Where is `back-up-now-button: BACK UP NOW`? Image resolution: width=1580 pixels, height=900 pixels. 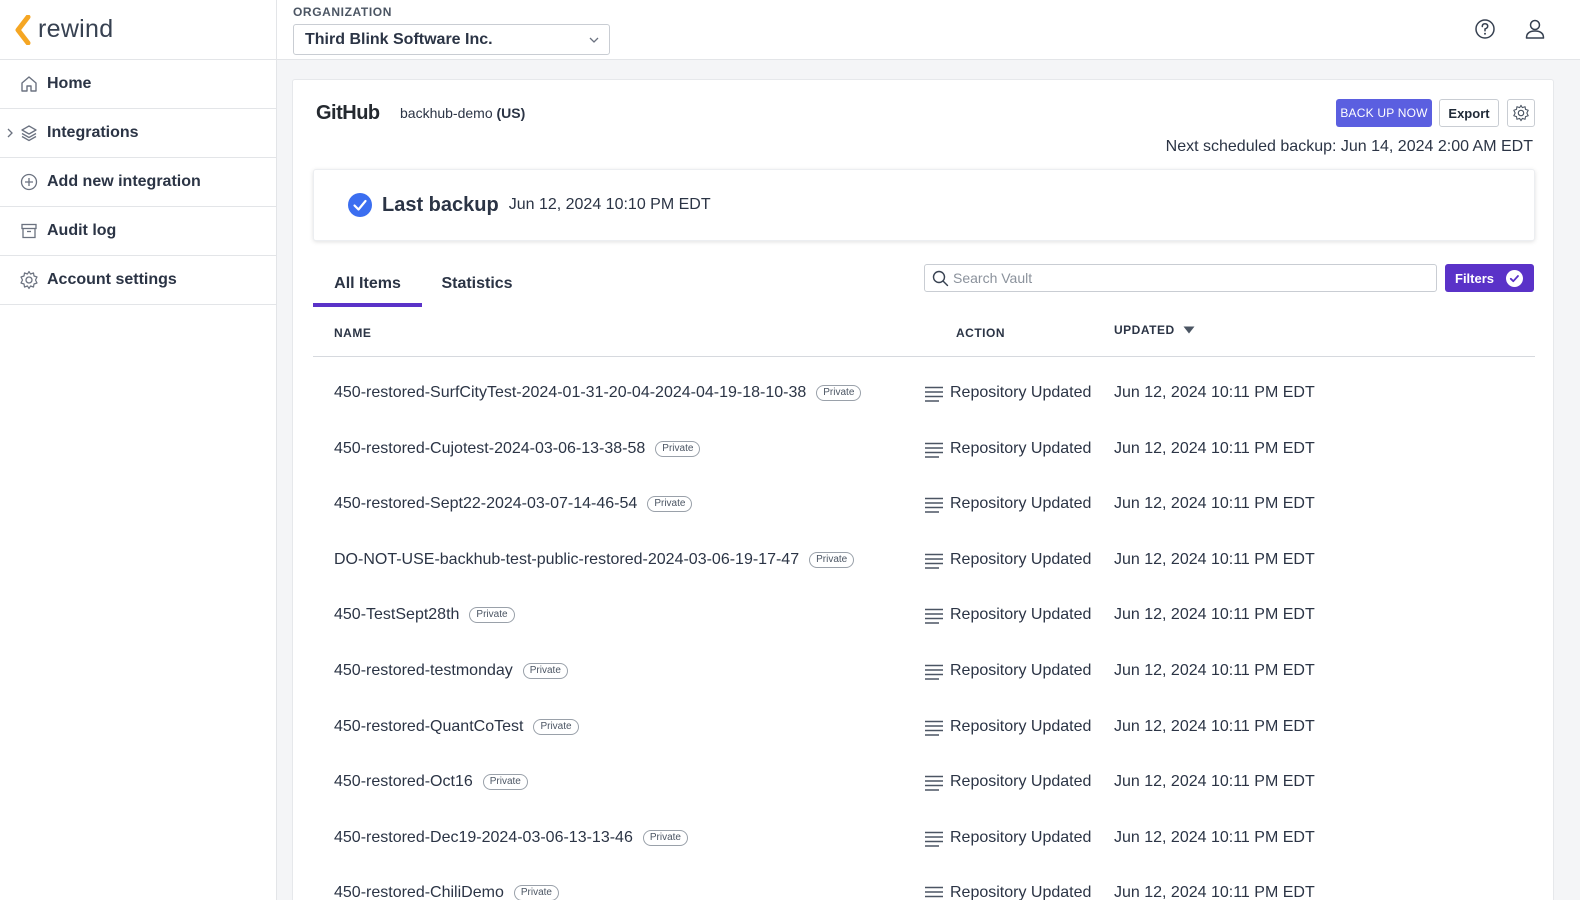
back-up-now-button: BACK UP NOW is located at coordinates (1384, 113).